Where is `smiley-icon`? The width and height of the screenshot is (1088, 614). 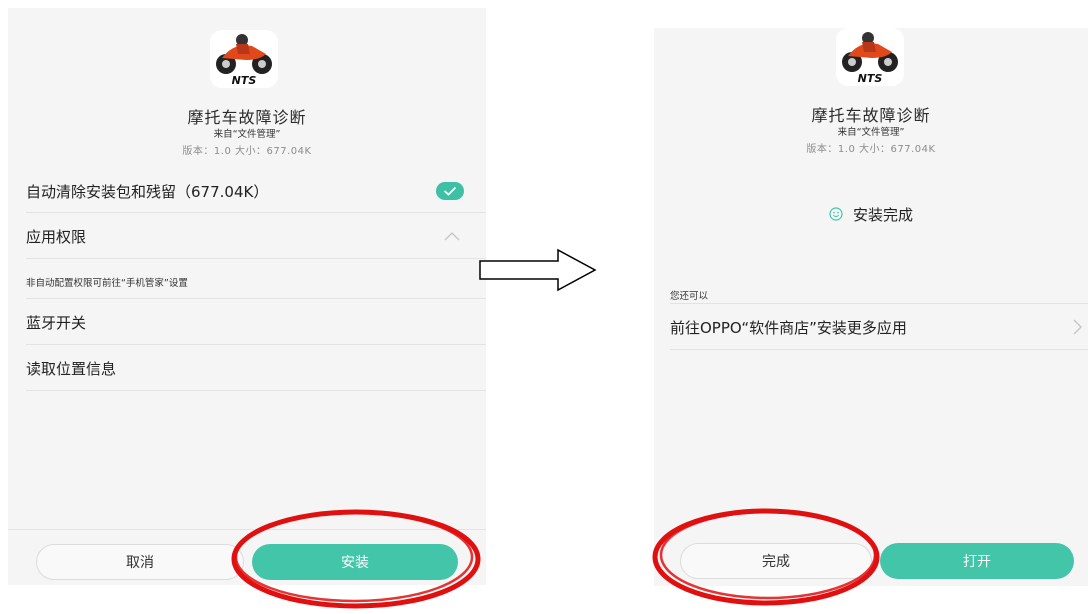
smiley-icon is located at coordinates (836, 214).